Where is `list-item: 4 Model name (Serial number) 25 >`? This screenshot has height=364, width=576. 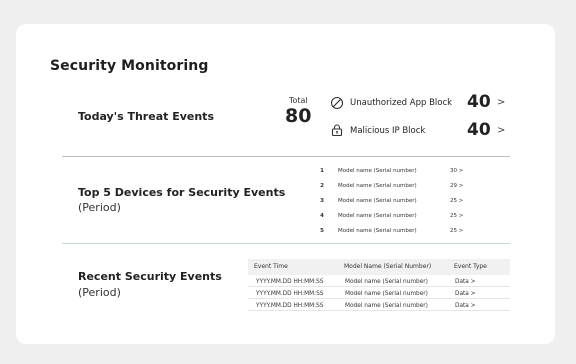 list-item: 4 Model name (Serial number) 25 > is located at coordinates (393, 219).